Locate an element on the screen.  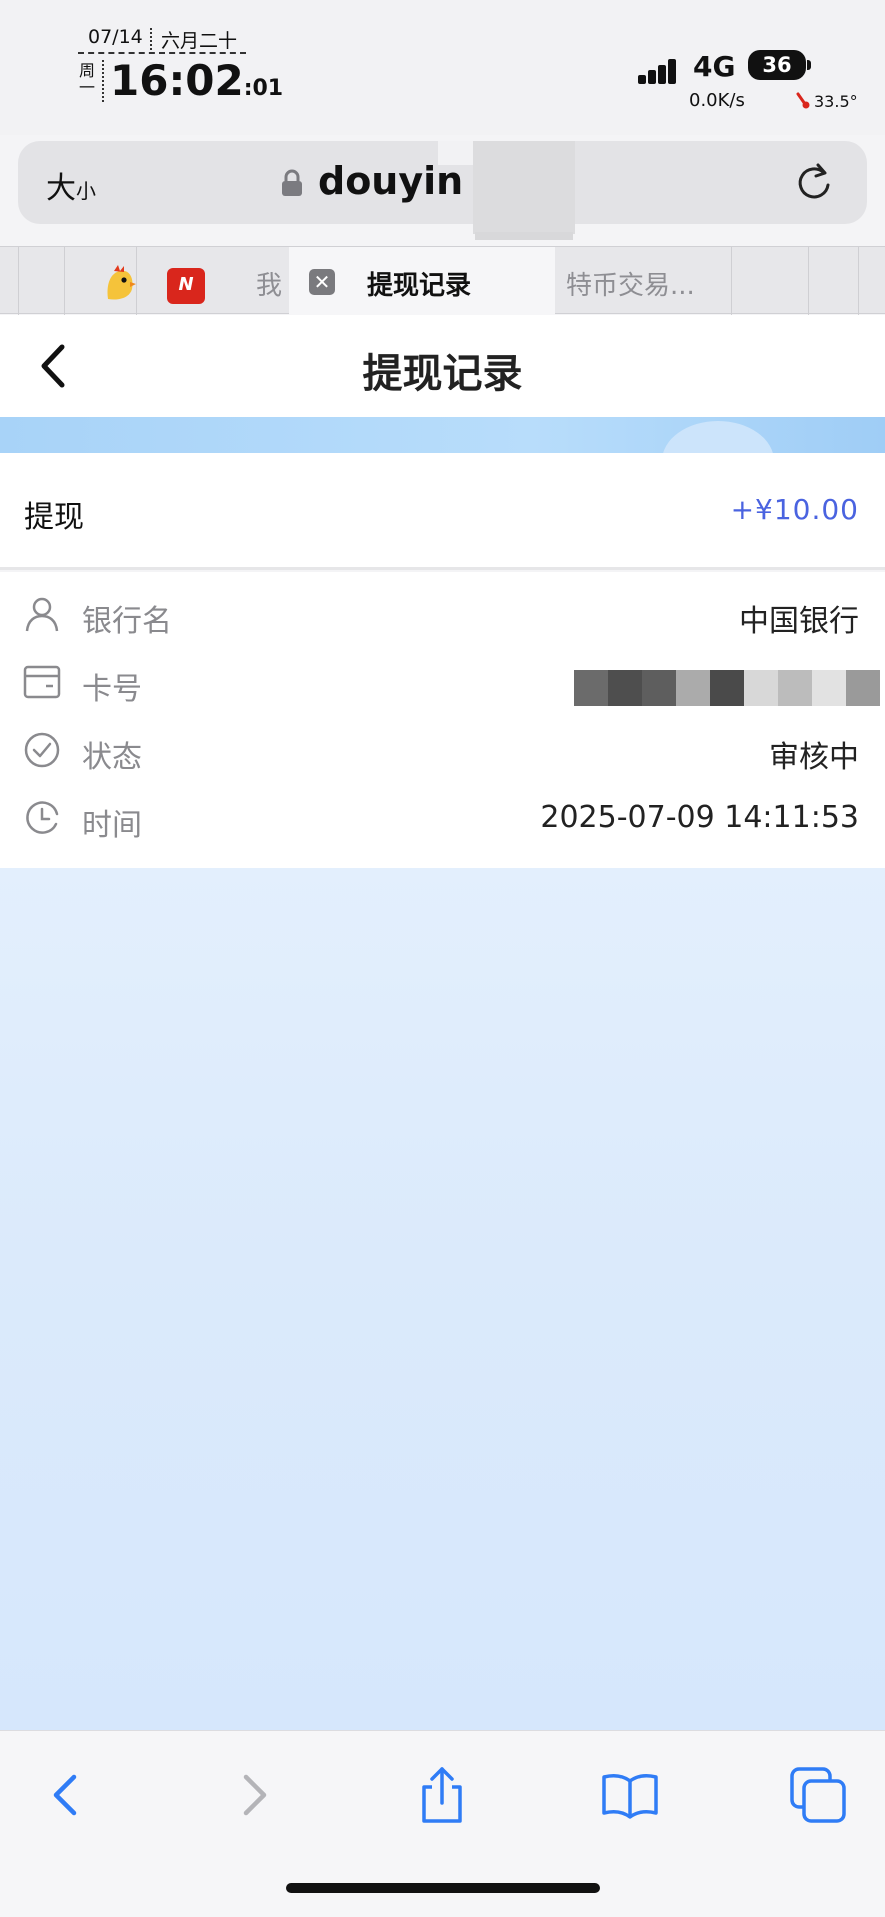
page-title: 提现记录 is located at coordinates (442, 374).